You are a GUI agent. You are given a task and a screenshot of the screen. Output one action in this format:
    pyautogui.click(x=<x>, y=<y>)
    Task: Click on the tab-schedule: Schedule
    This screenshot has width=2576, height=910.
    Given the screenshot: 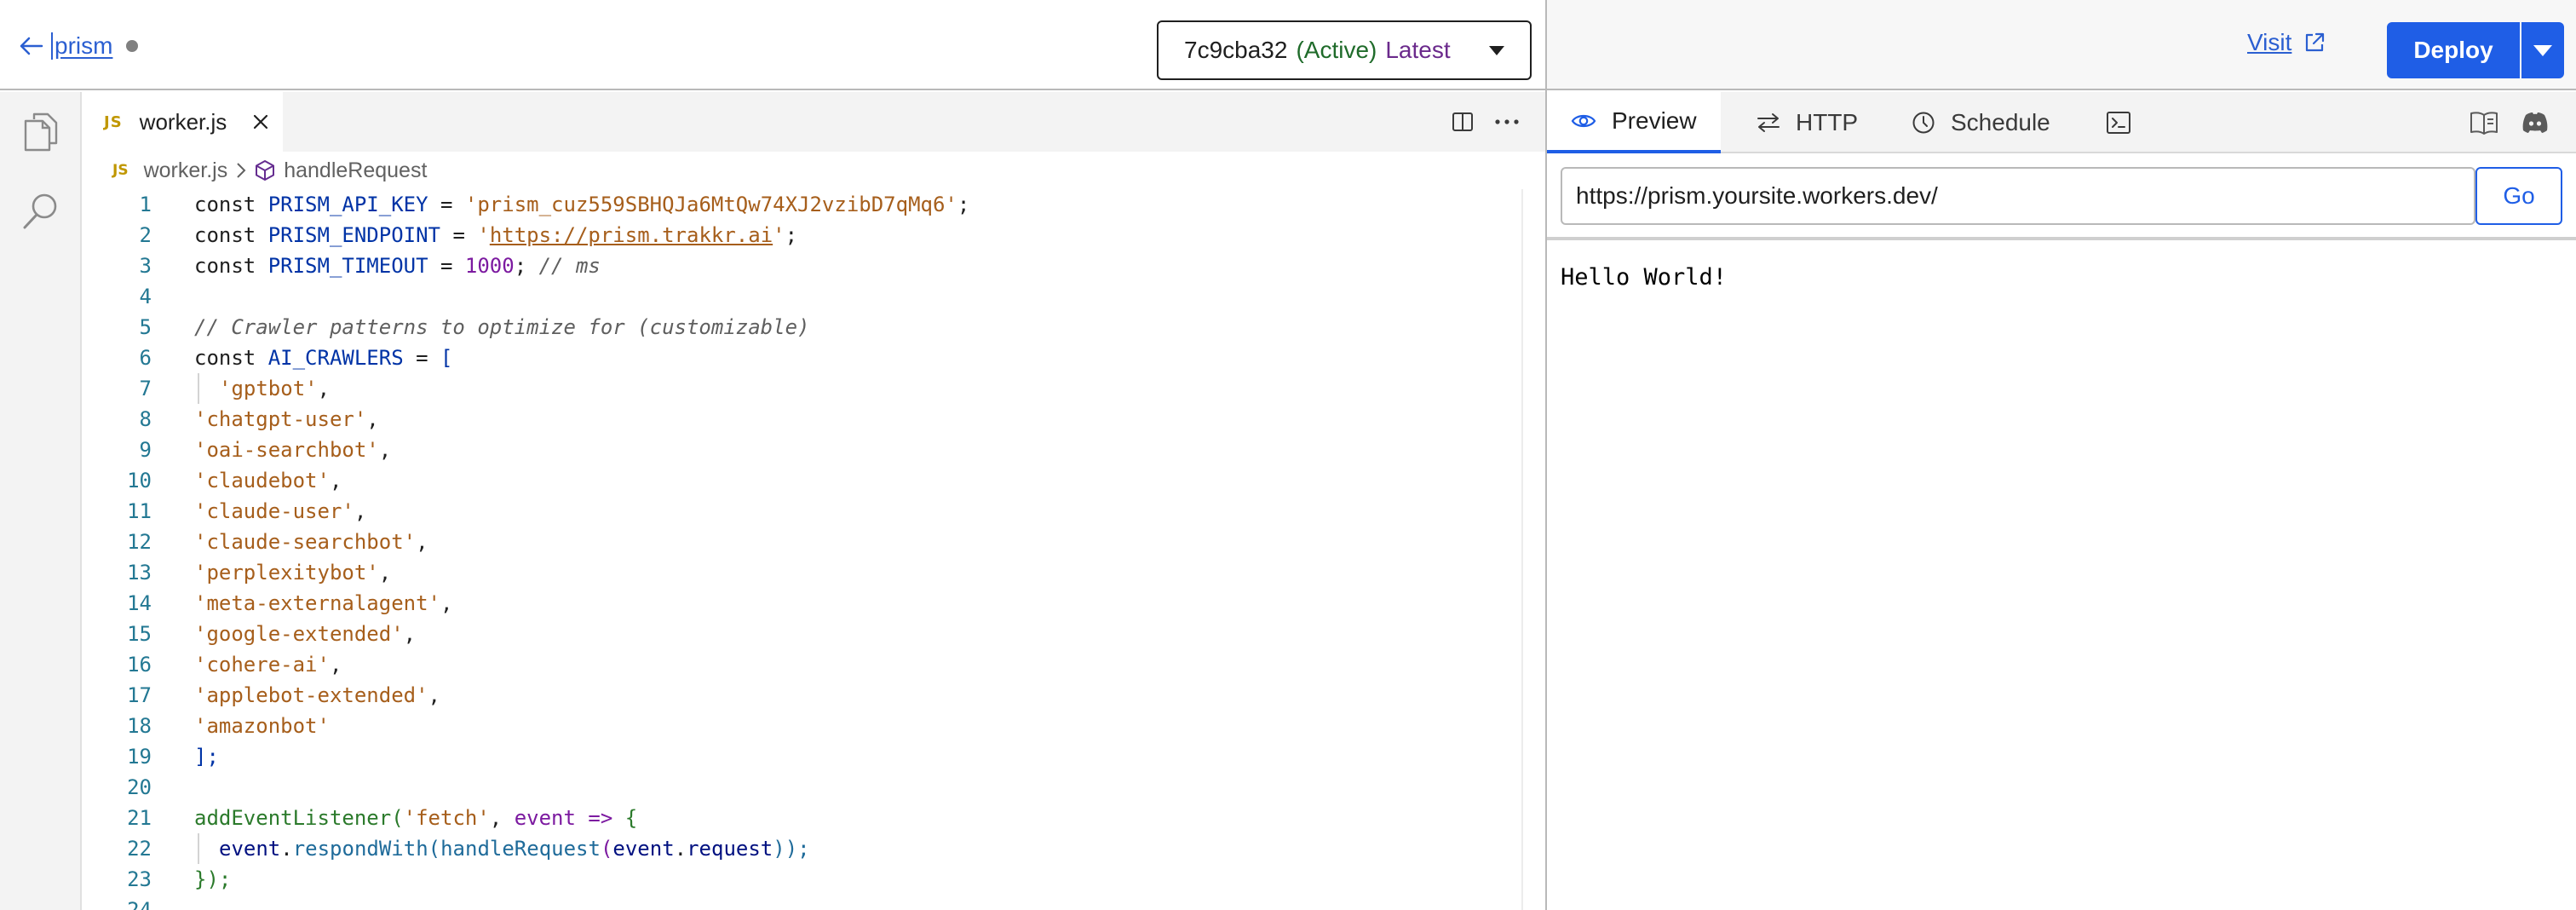 What is the action you would take?
    pyautogui.click(x=1981, y=122)
    